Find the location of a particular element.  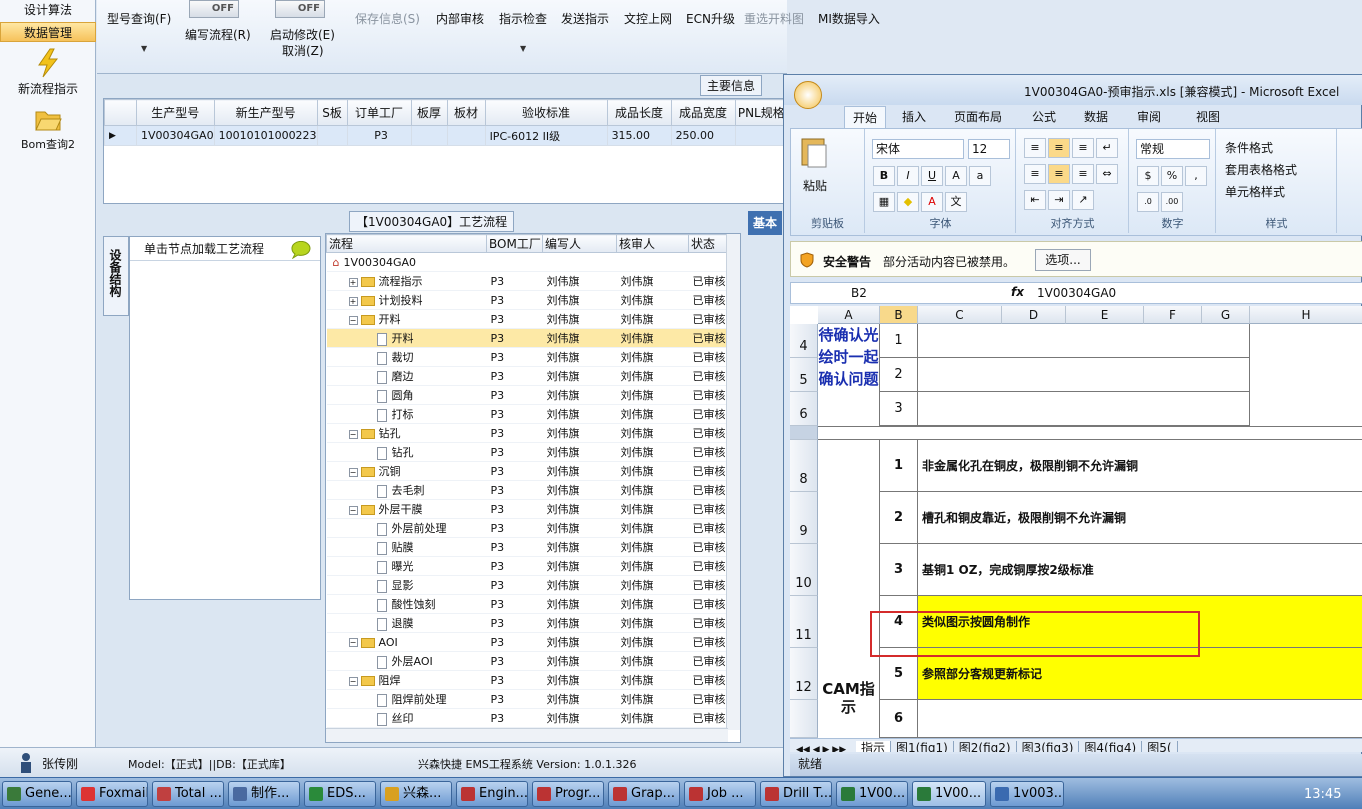

row-header: 4 is located at coordinates (804, 341).